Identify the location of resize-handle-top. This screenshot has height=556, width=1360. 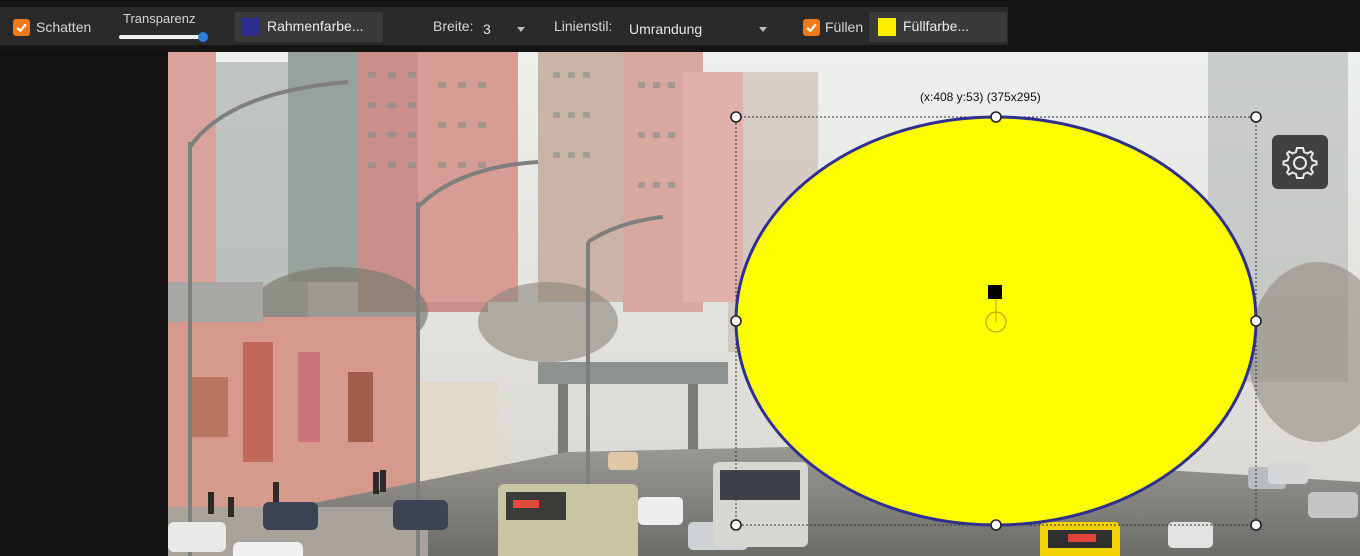
(996, 117).